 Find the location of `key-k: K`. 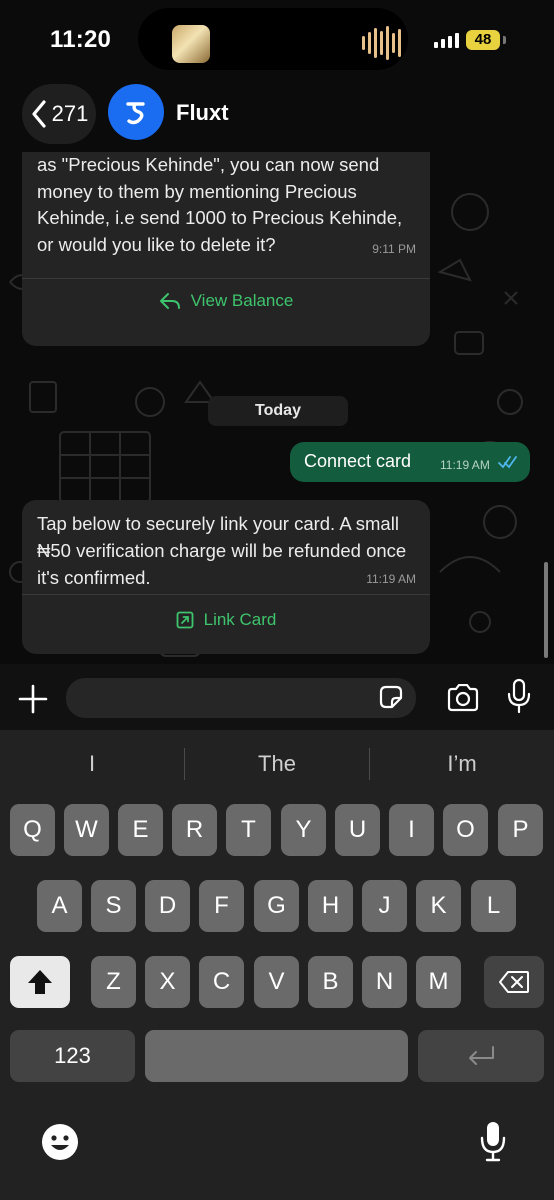

key-k: K is located at coordinates (438, 906).